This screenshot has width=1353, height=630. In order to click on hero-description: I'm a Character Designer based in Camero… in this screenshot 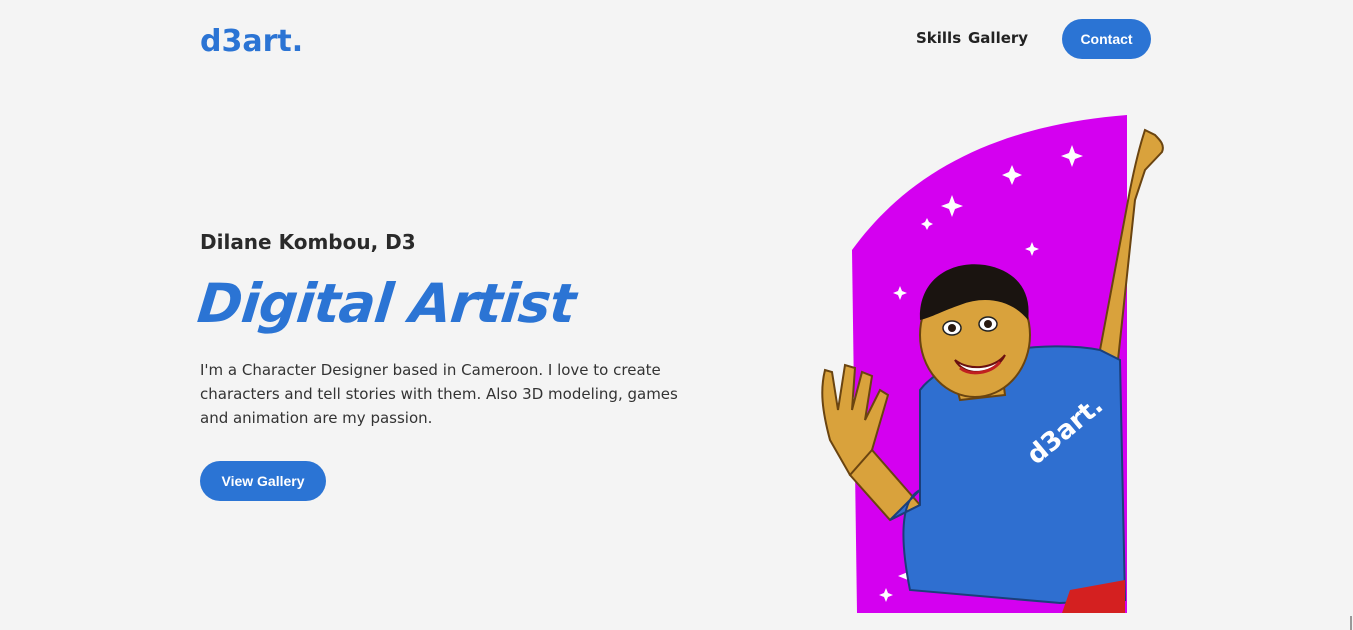, I will do `click(439, 394)`.